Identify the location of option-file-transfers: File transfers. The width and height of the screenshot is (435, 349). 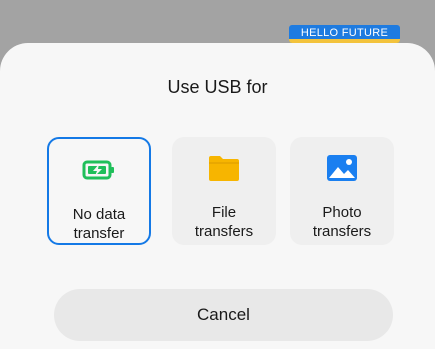
(224, 191).